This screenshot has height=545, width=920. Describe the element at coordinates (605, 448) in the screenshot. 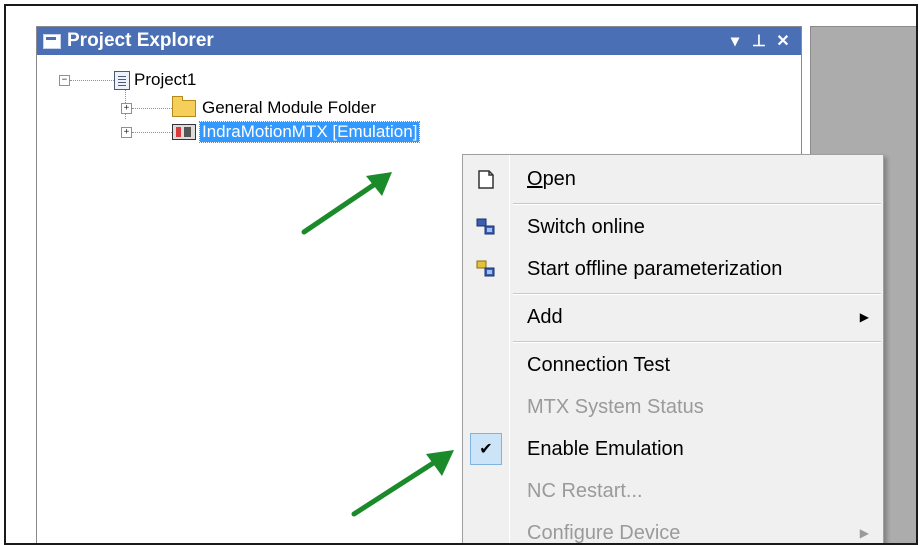

I see `menu-item-label: Enable Emulation` at that location.